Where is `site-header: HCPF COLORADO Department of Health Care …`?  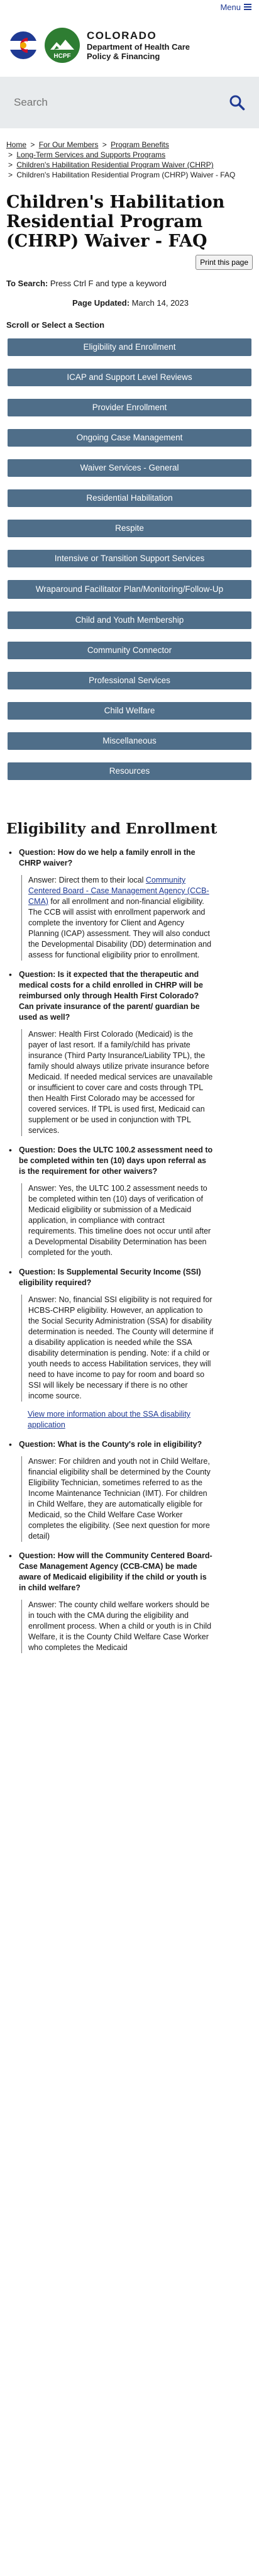 site-header: HCPF COLORADO Department of Health Care … is located at coordinates (129, 45).